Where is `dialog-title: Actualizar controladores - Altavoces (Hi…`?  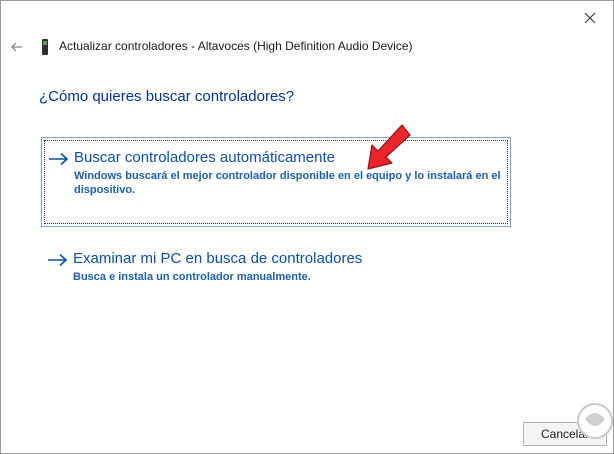 dialog-title: Actualizar controladores - Altavoces (Hi… is located at coordinates (236, 46).